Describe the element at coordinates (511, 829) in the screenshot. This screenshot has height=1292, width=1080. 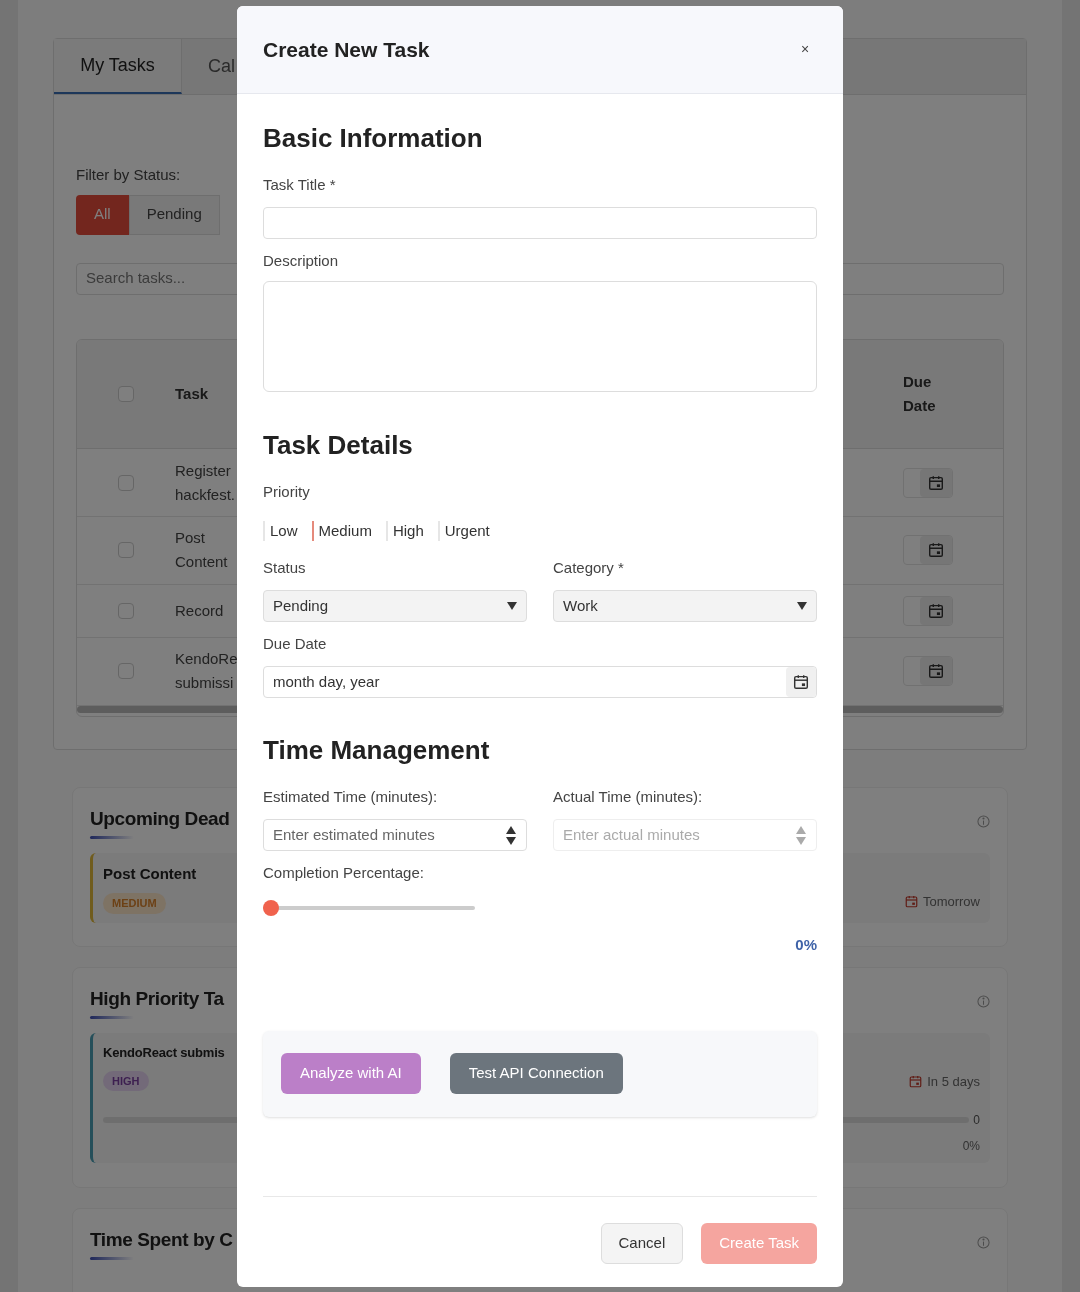
I see `spin-up-icon` at that location.